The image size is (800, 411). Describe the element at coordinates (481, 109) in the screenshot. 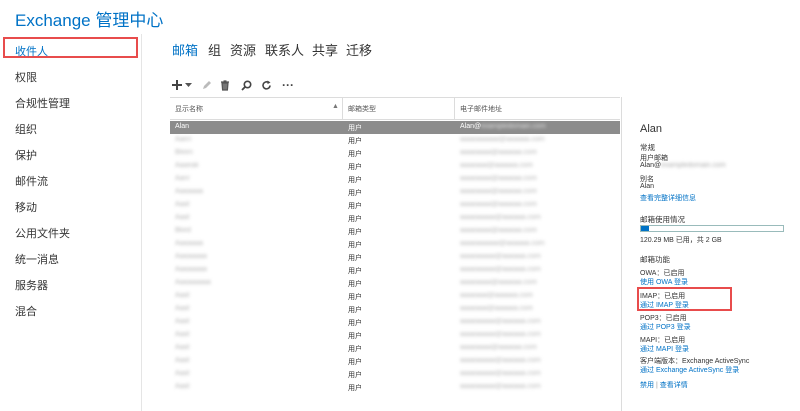

I see `column-header-email-address: 电子邮件地址` at that location.